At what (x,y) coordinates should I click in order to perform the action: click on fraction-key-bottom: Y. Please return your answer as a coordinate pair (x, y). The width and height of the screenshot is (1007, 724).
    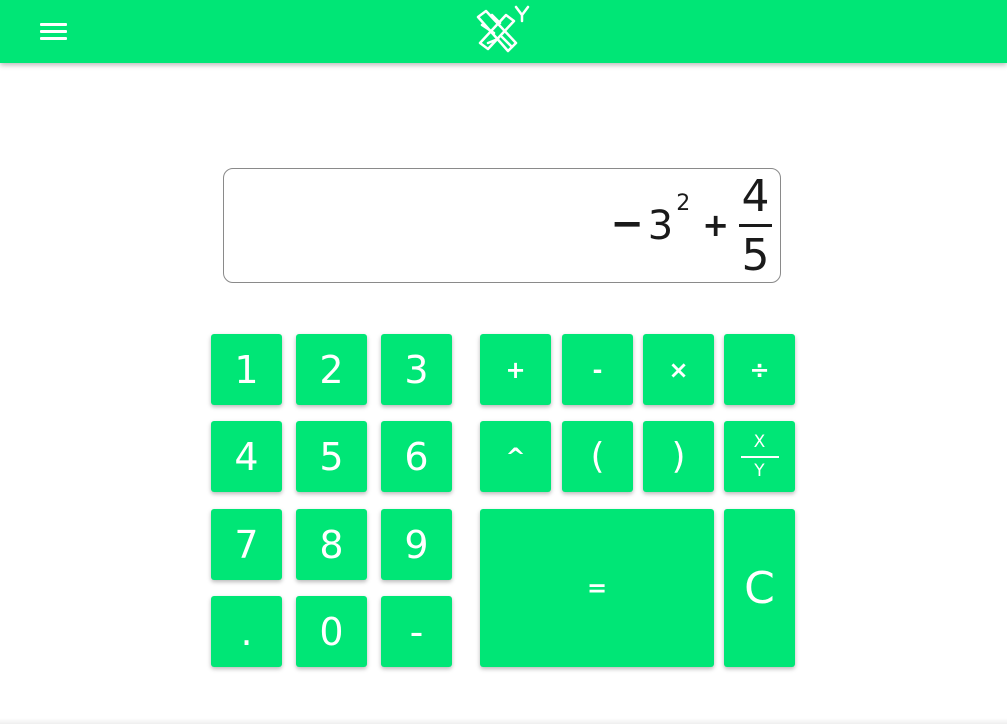
    Looking at the image, I should click on (759, 470).